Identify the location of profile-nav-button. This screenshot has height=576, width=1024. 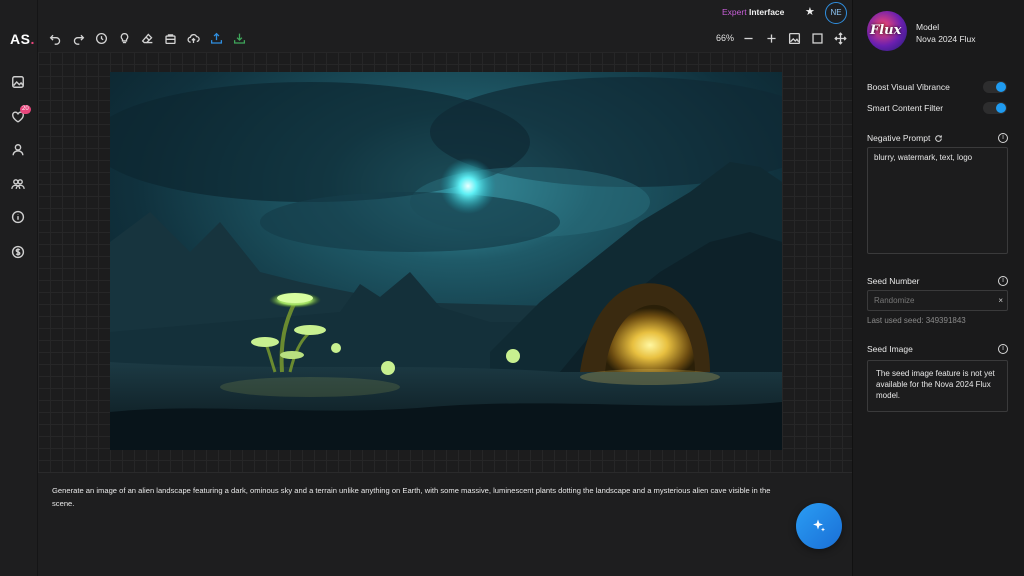
(18, 150).